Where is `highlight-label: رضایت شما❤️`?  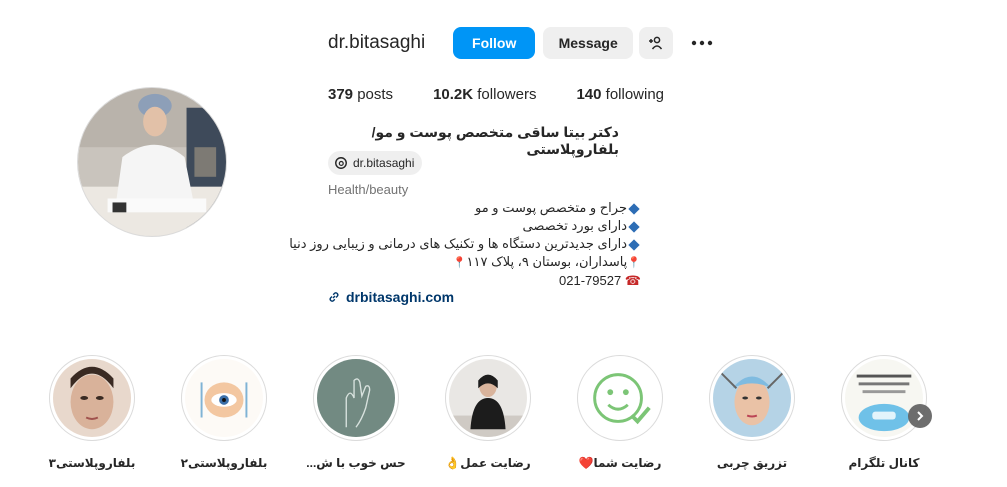
highlight-label: رضایت شما❤️ is located at coordinates (620, 463).